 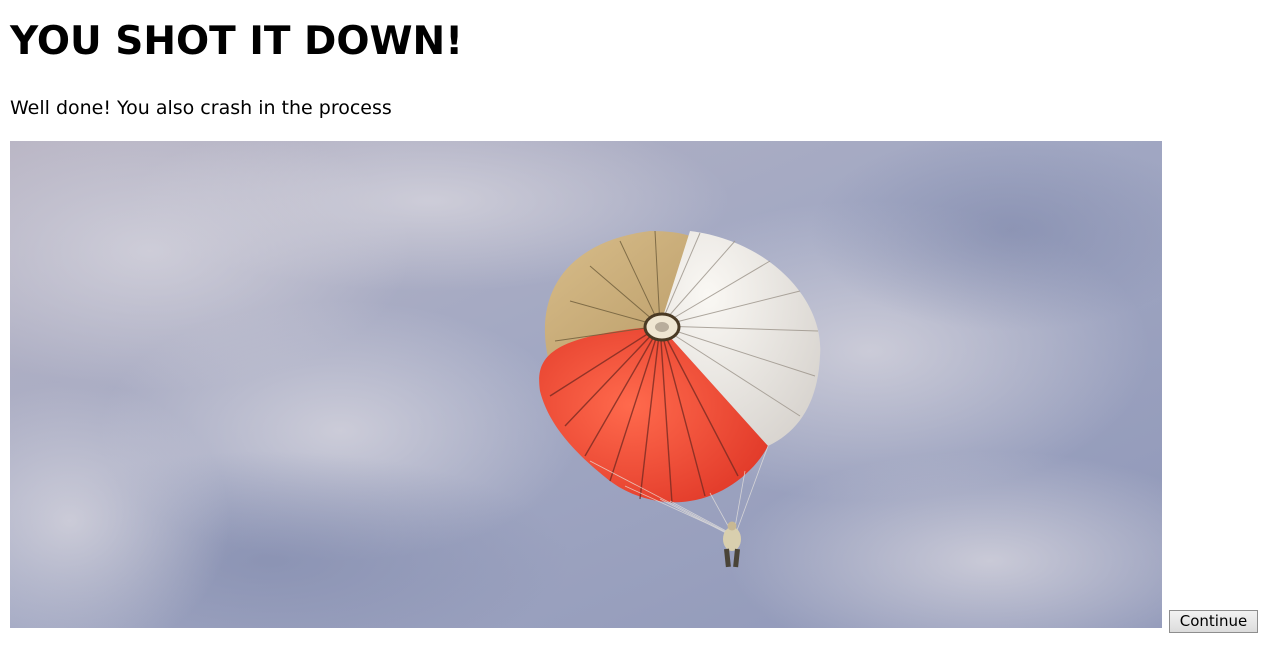 I want to click on result-message: Well done! You also crash in the process, so click(x=201, y=108).